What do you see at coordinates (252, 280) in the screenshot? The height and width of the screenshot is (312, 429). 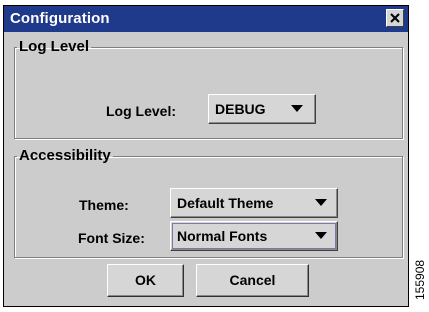 I see `cancel-button: Cancel` at bounding box center [252, 280].